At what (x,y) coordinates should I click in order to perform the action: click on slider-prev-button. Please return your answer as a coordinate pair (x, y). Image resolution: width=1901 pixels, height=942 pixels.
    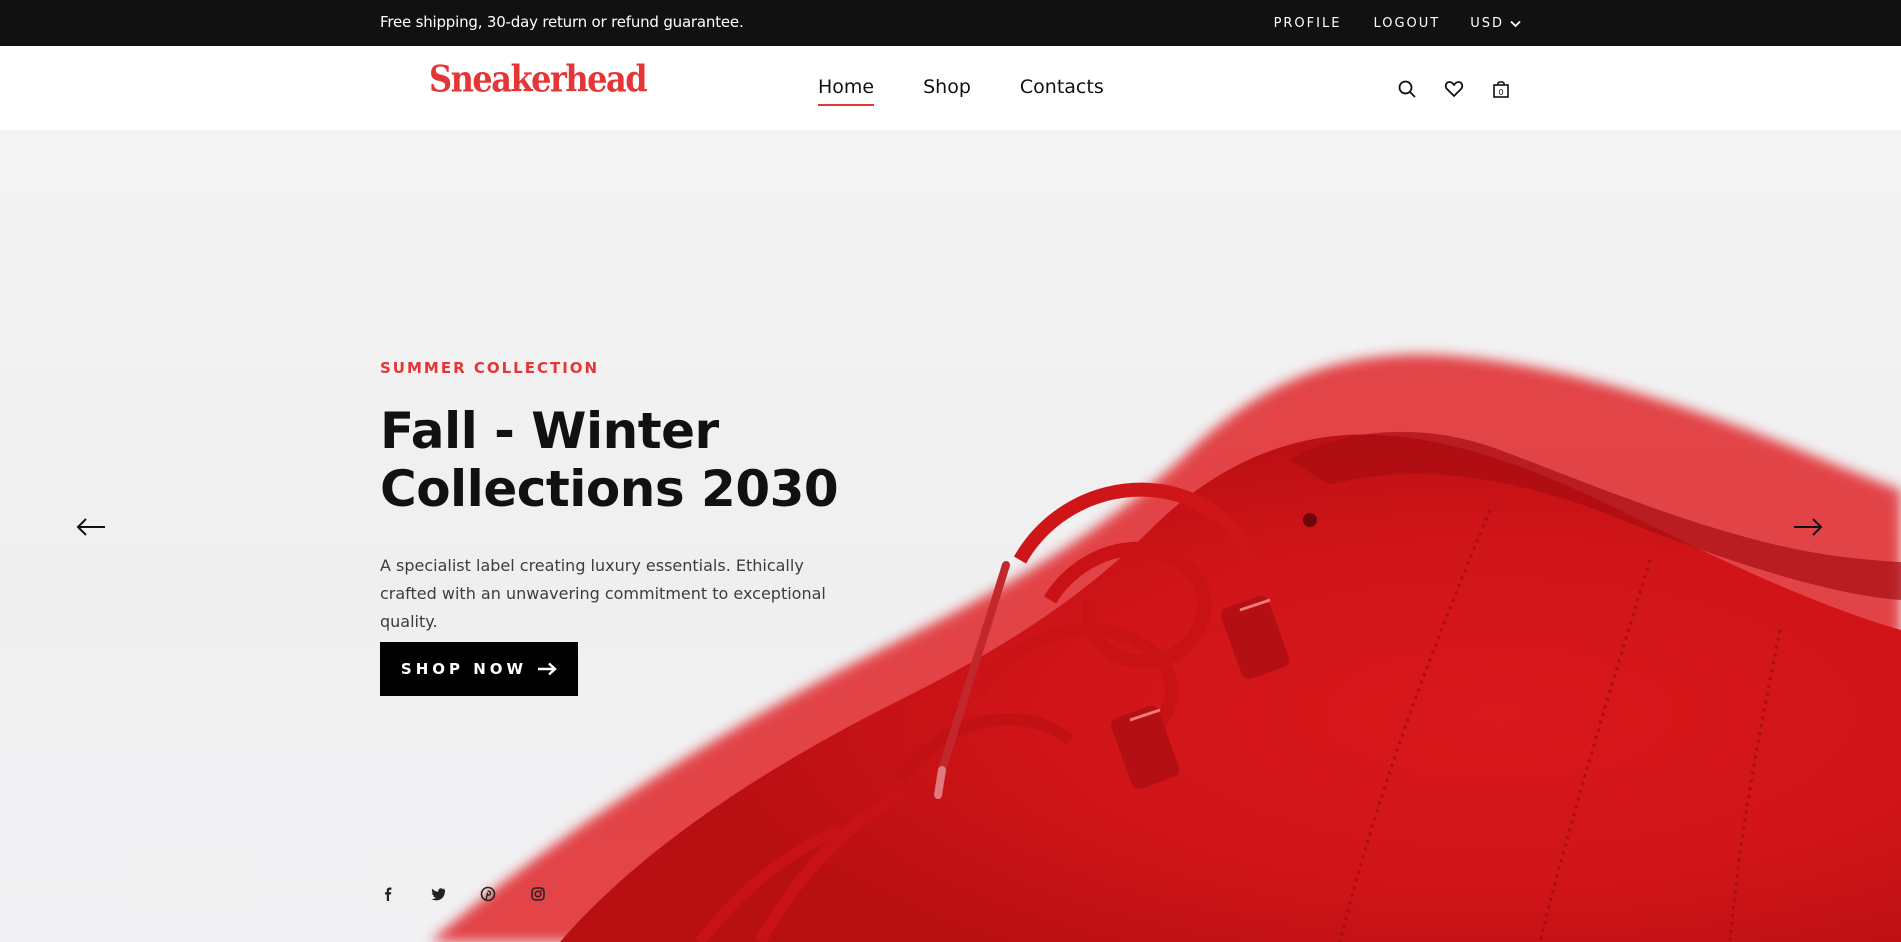
    Looking at the image, I should click on (91, 527).